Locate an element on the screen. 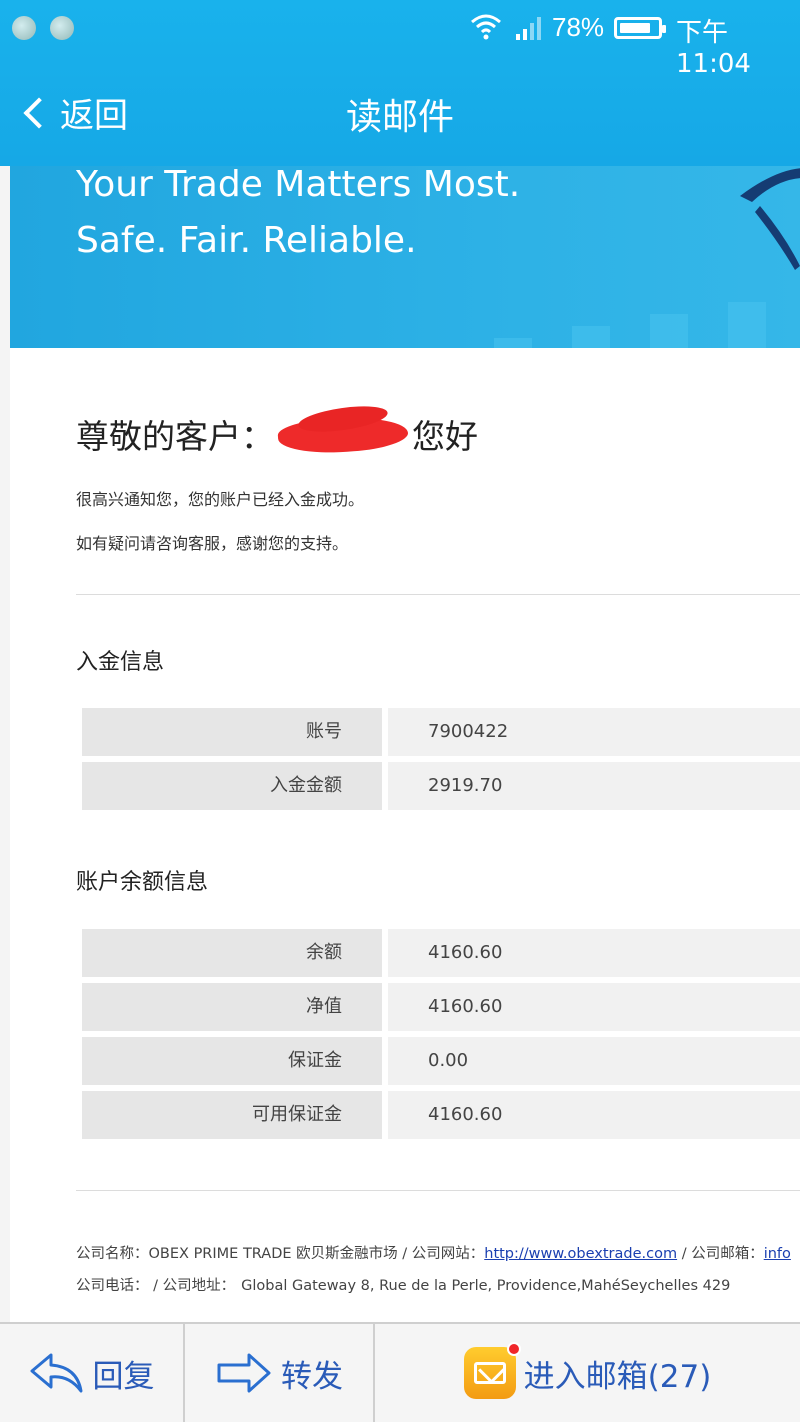 The image size is (800, 1422). website-link: http://www.obextrade.com is located at coordinates (580, 1254).